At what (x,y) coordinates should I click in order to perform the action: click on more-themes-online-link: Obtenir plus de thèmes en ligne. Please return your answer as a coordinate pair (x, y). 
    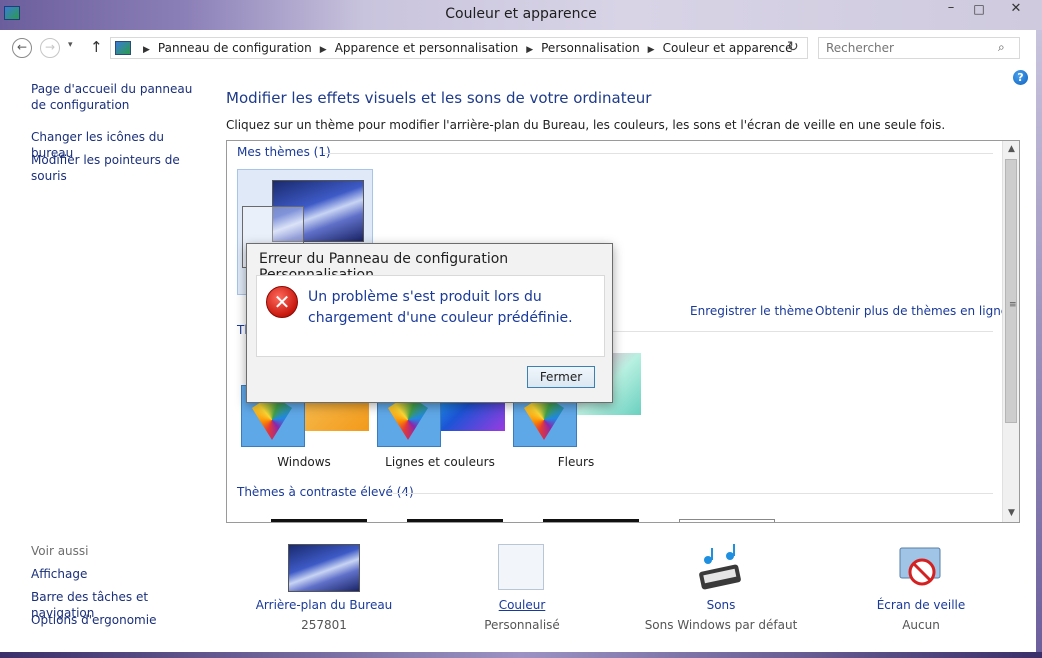
    Looking at the image, I should click on (911, 311).